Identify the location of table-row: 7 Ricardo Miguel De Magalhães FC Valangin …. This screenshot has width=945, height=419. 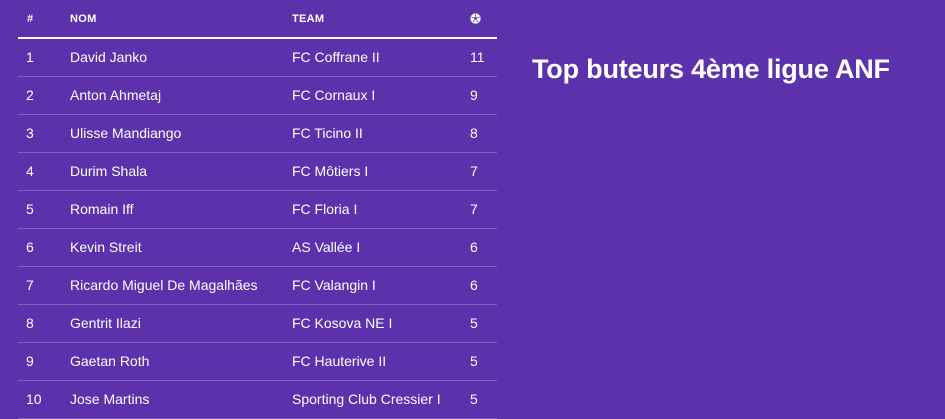
(257, 285).